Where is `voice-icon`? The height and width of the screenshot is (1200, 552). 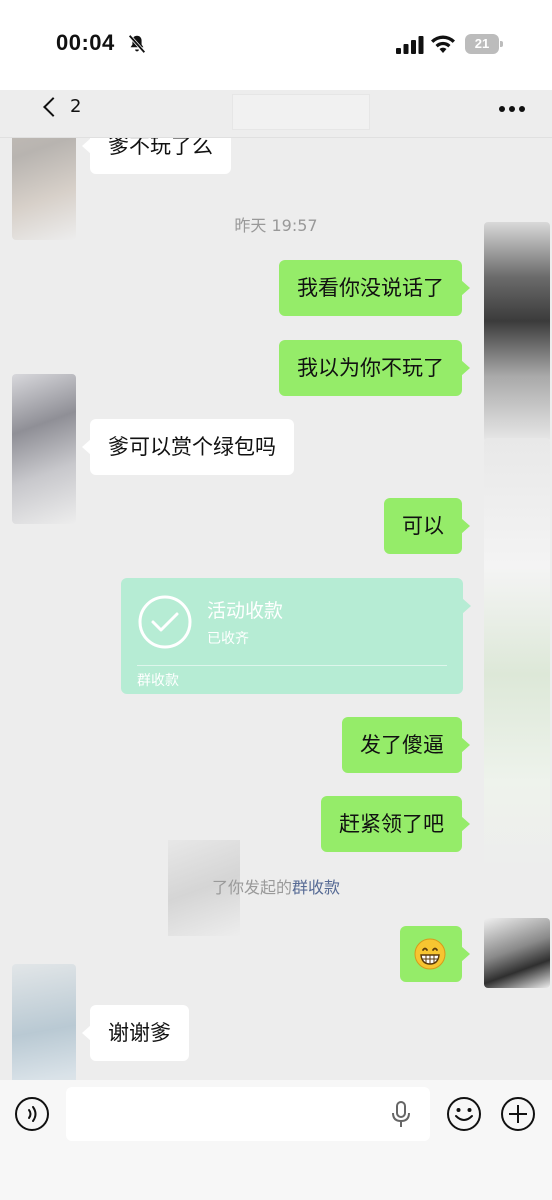
voice-icon is located at coordinates (32, 1114).